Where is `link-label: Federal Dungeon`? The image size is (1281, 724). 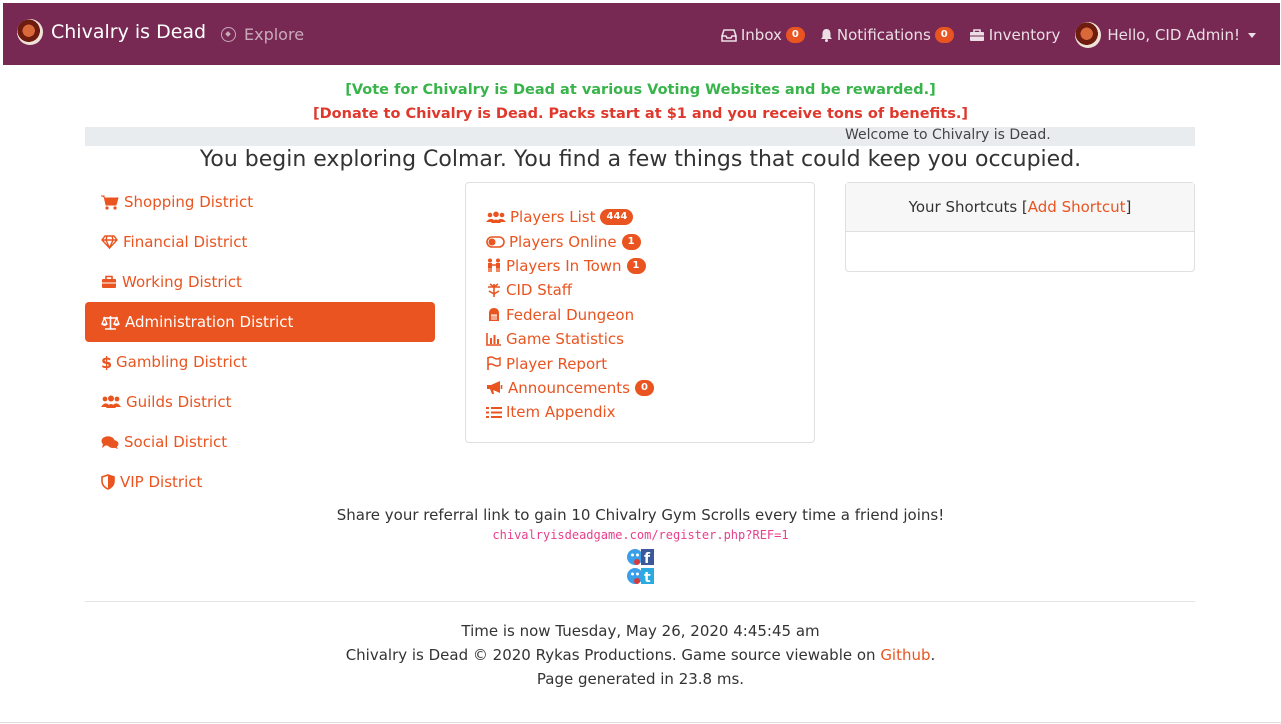 link-label: Federal Dungeon is located at coordinates (570, 314).